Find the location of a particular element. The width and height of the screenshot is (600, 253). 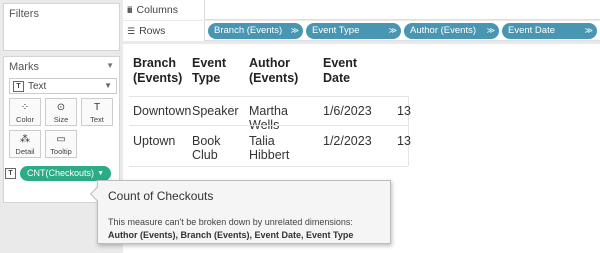

header-line: Author is located at coordinates (269, 63).